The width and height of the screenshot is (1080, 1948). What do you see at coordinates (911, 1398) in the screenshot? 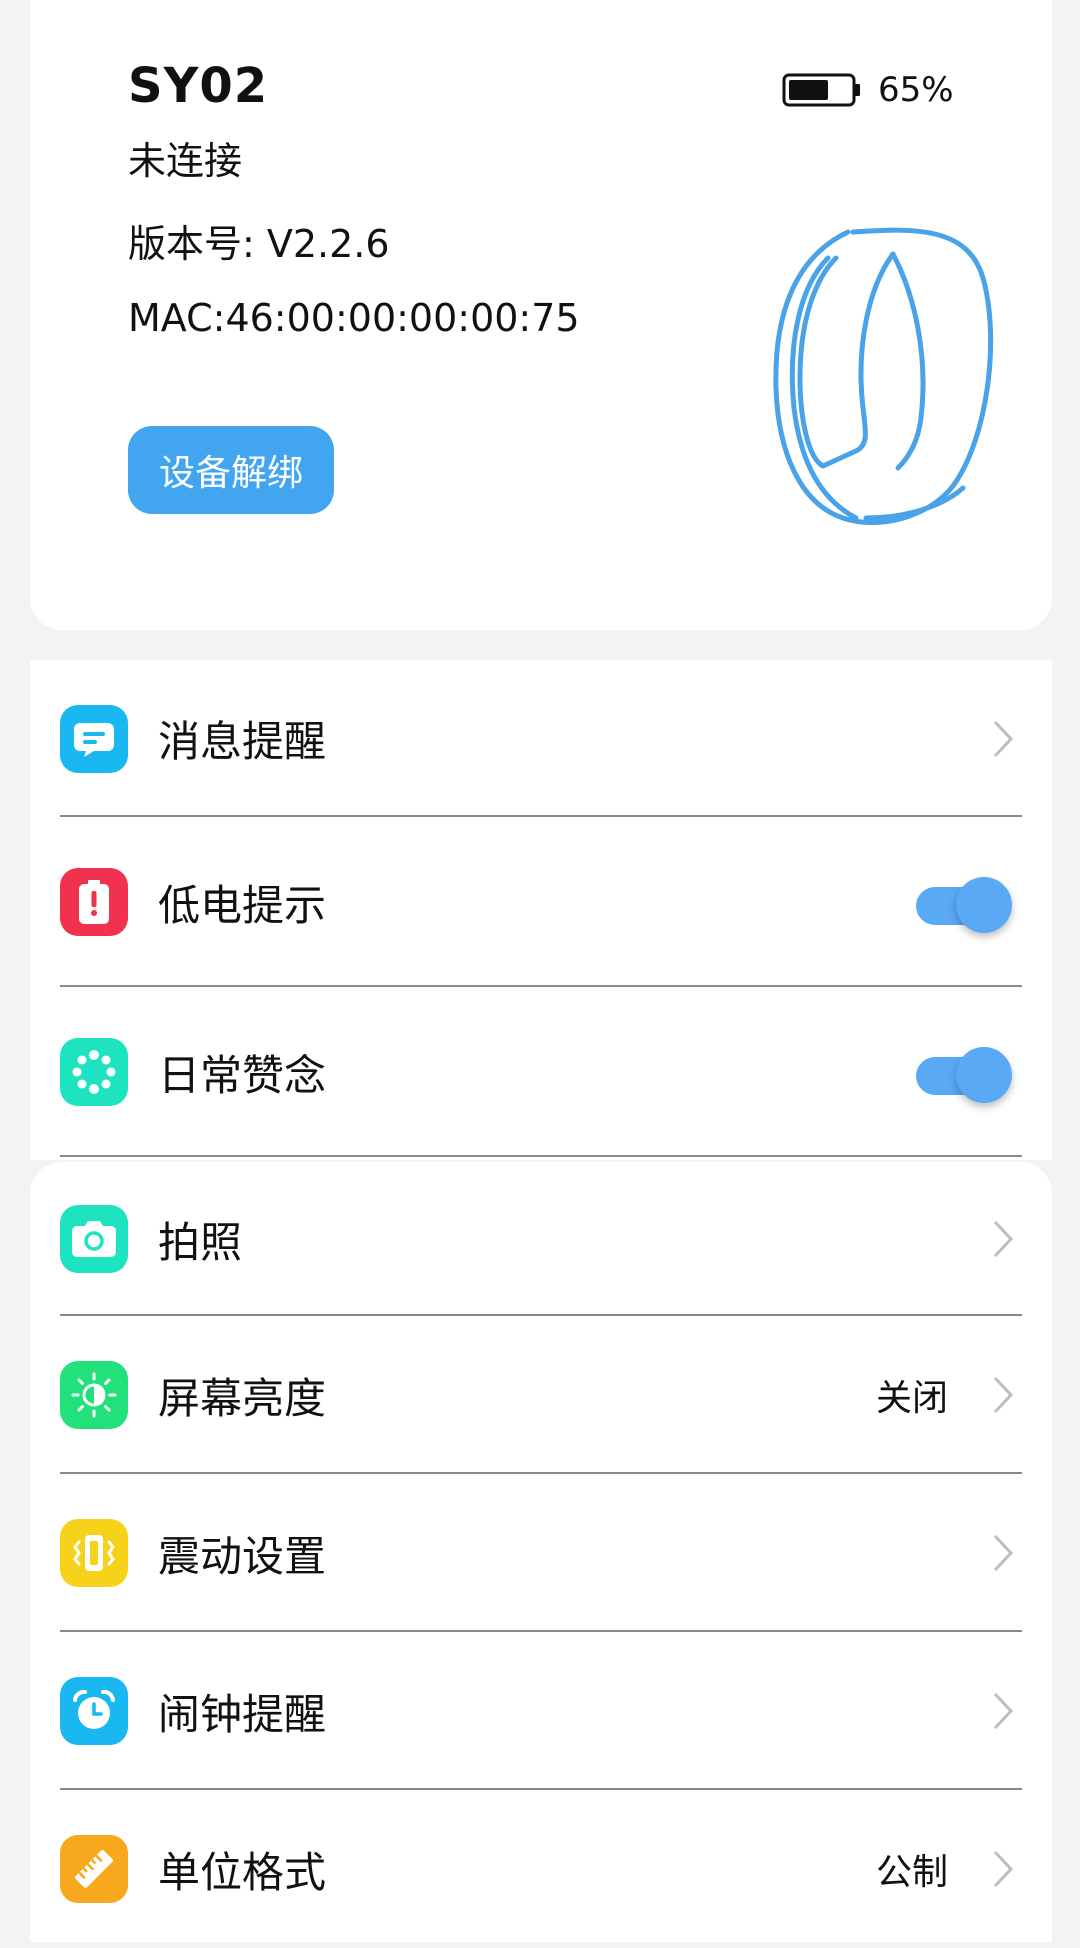
I see `brightness-value: 关闭` at bounding box center [911, 1398].